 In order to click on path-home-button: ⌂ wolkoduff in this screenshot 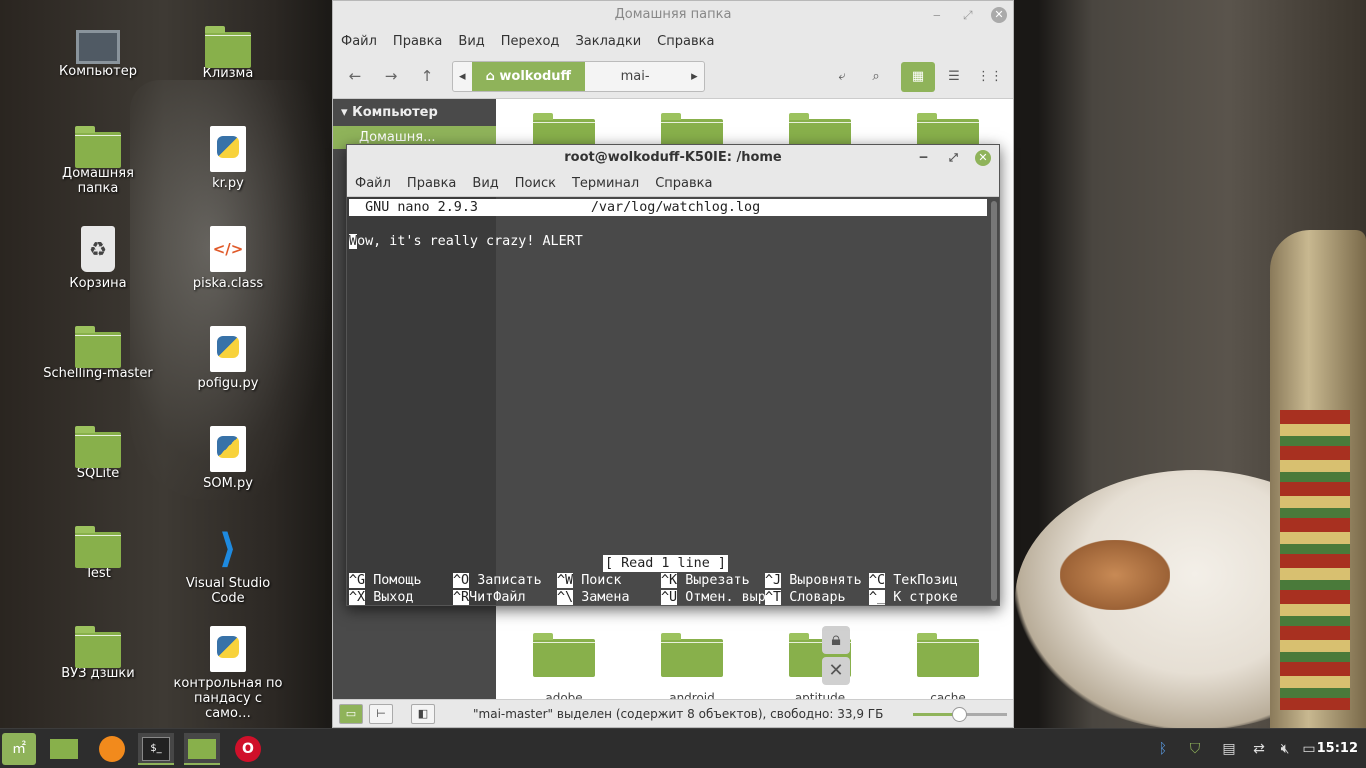, I will do `click(528, 76)`.